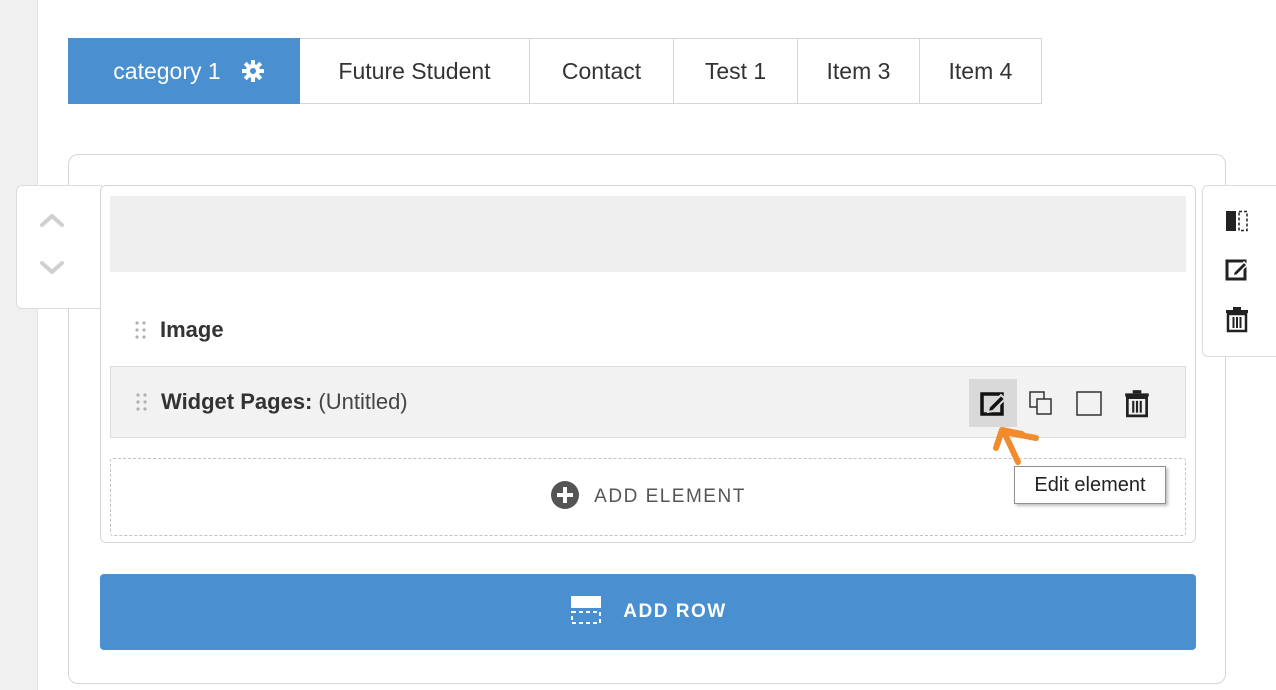 The height and width of the screenshot is (690, 1276). I want to click on tab-test-1: Test 1, so click(736, 71).